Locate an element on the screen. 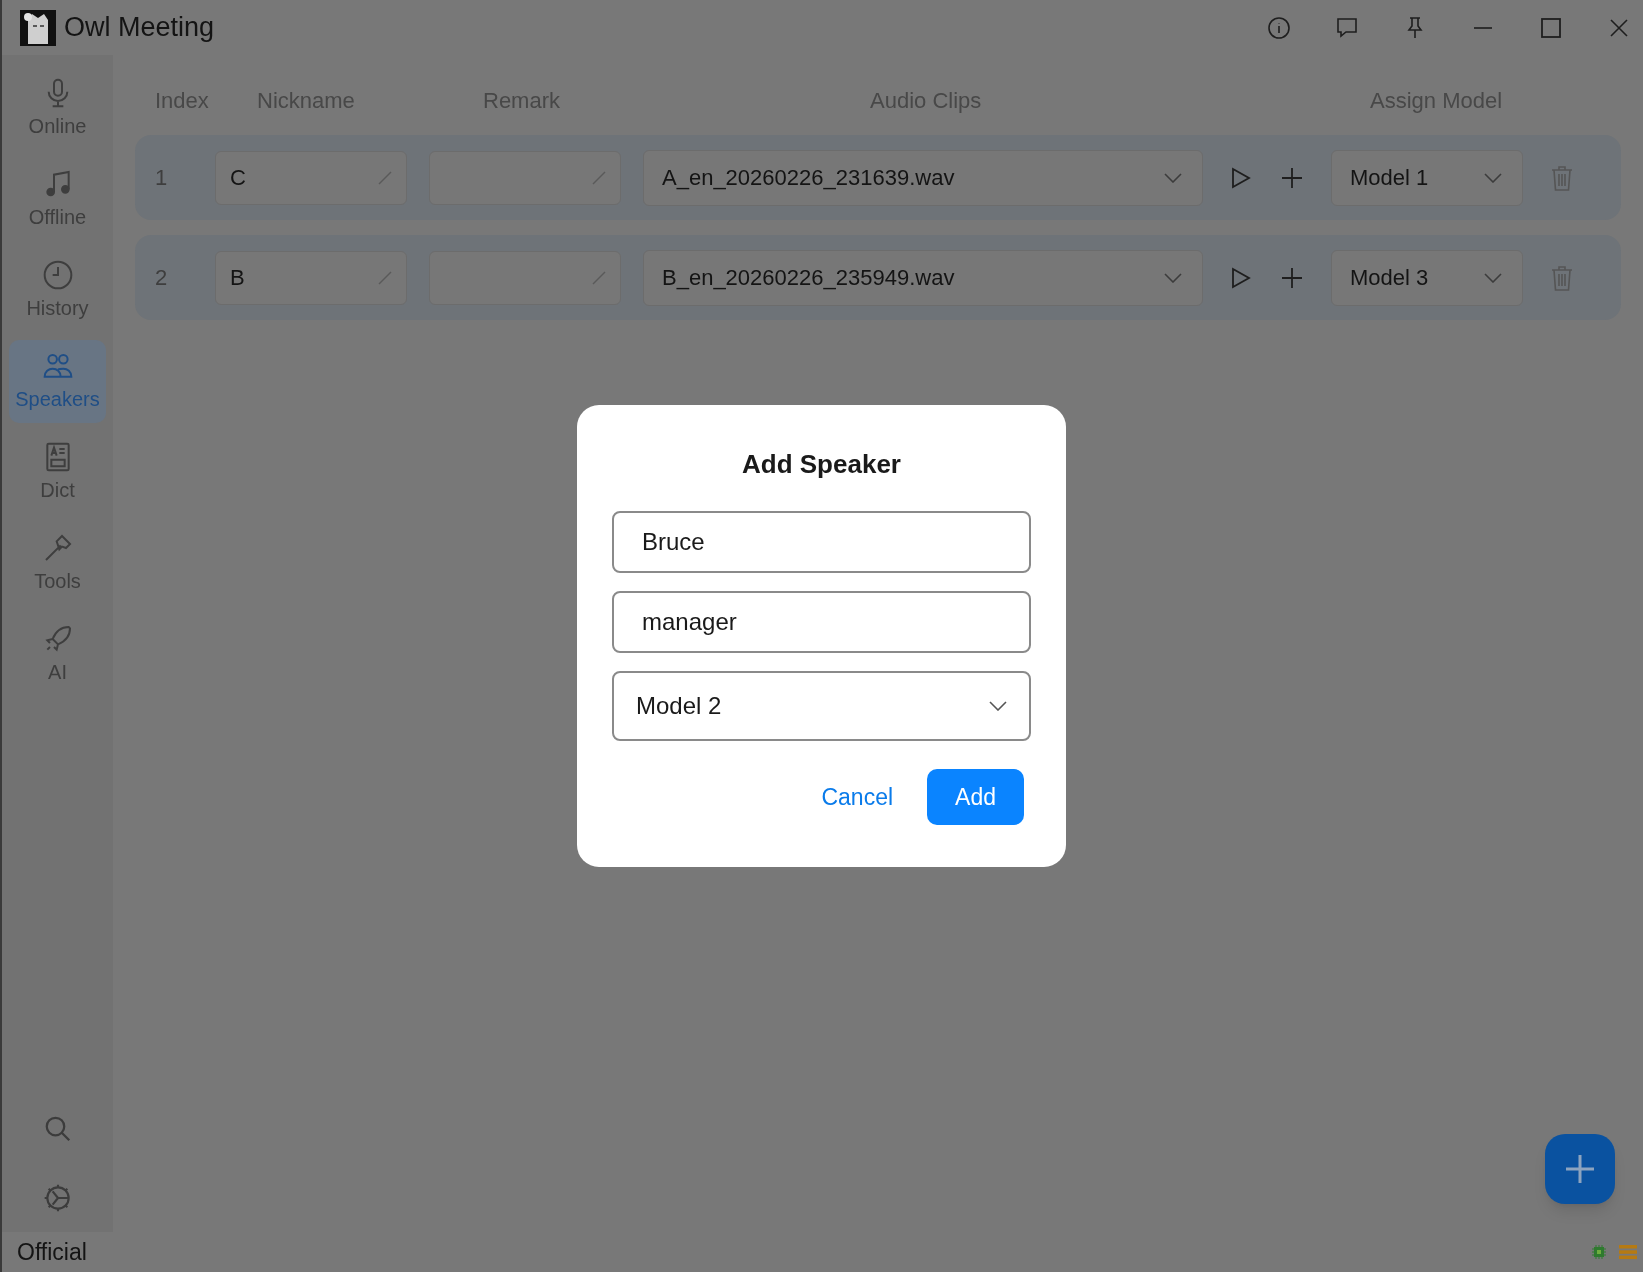  nickname-field: C is located at coordinates (311, 177).